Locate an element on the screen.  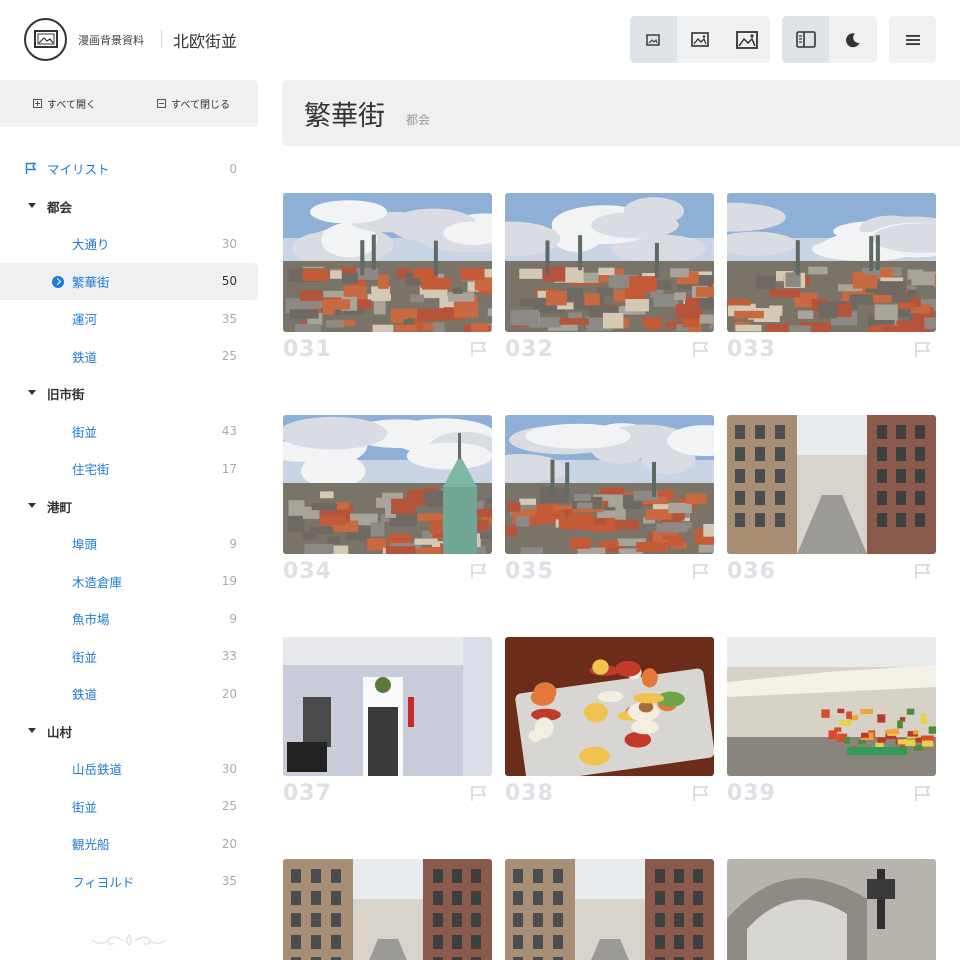
mylist-item: マイリスト 0 is located at coordinates (129, 168).